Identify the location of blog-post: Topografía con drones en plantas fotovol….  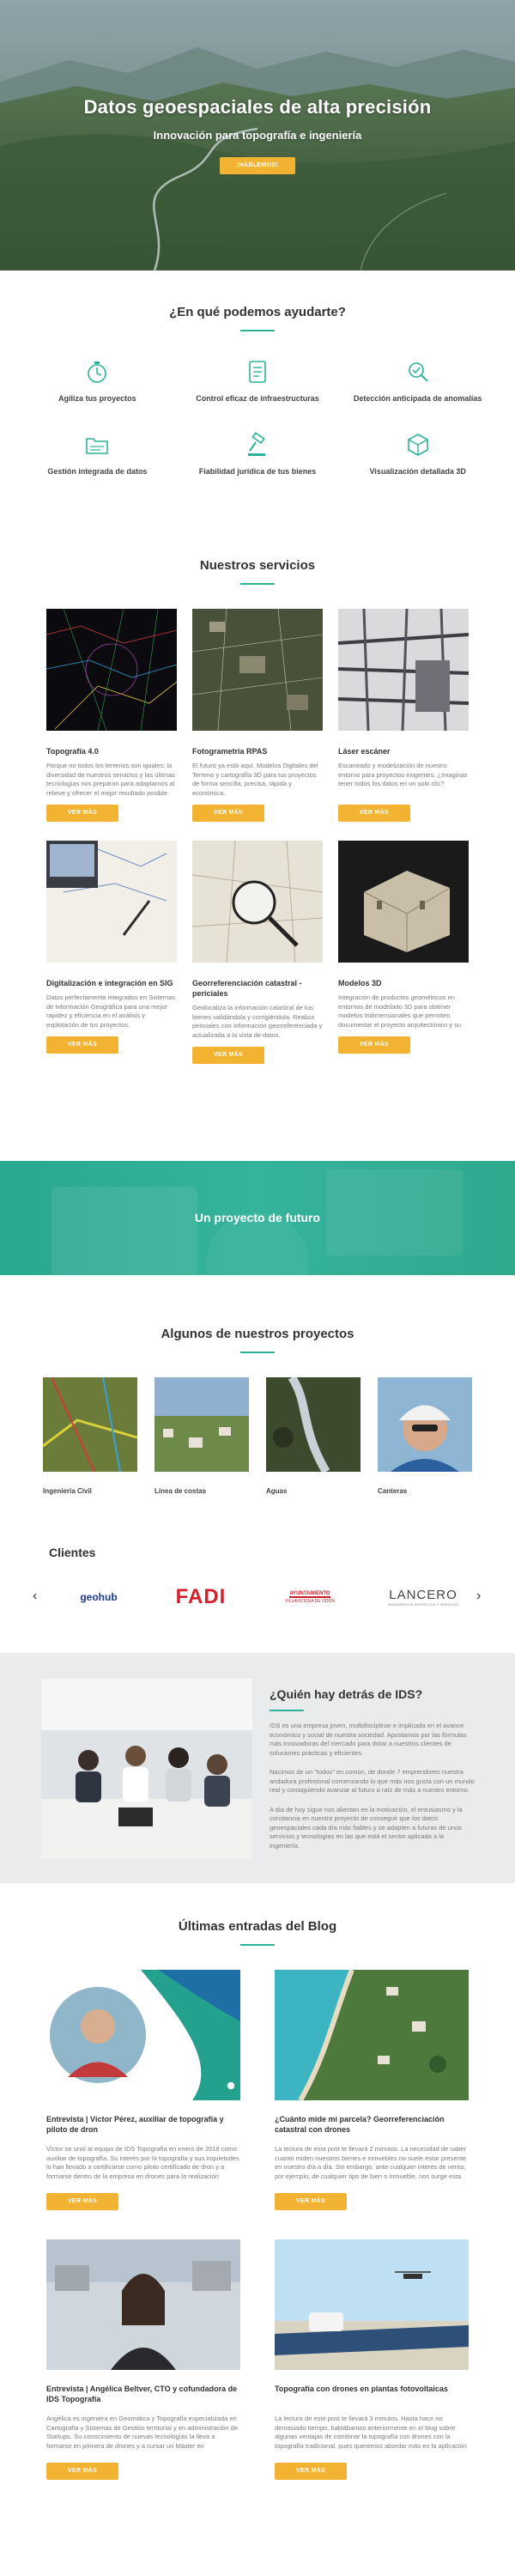
(372, 2360).